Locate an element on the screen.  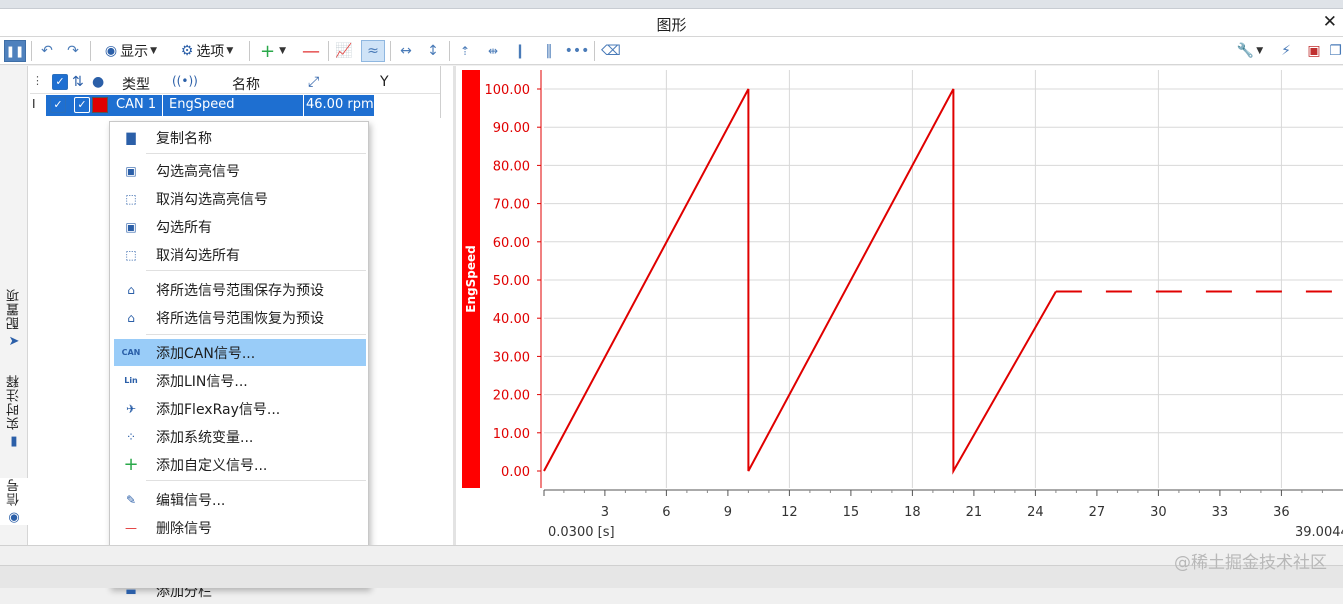
y-tick-label: 20.00 is located at coordinates (511, 396).